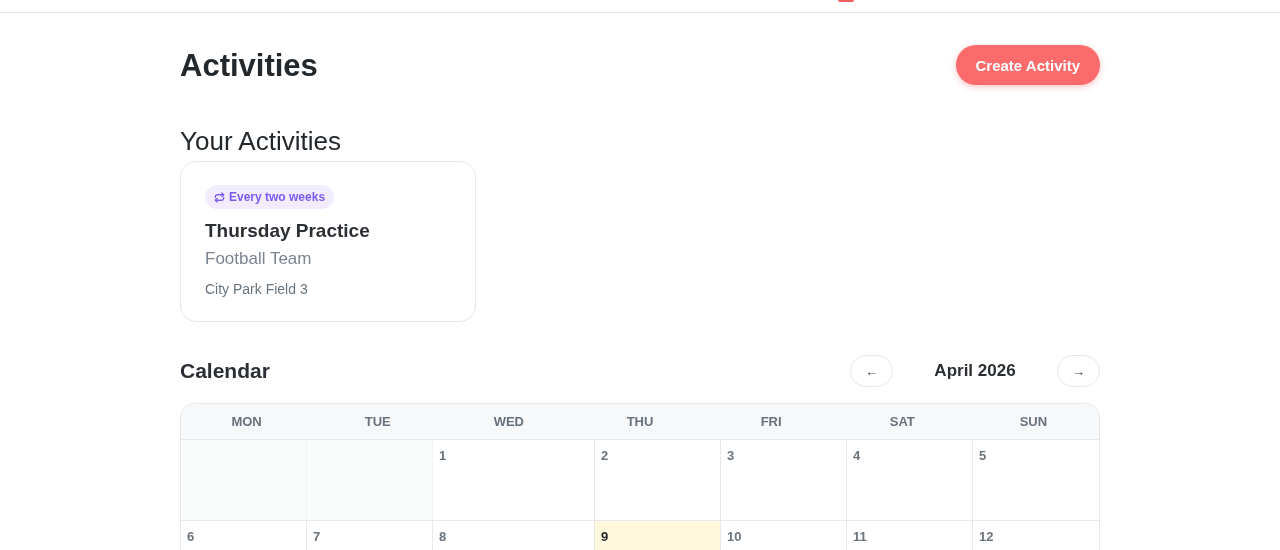 The height and width of the screenshot is (550, 1280). What do you see at coordinates (1027, 65) in the screenshot?
I see `create-activity-button: Create Activity` at bounding box center [1027, 65].